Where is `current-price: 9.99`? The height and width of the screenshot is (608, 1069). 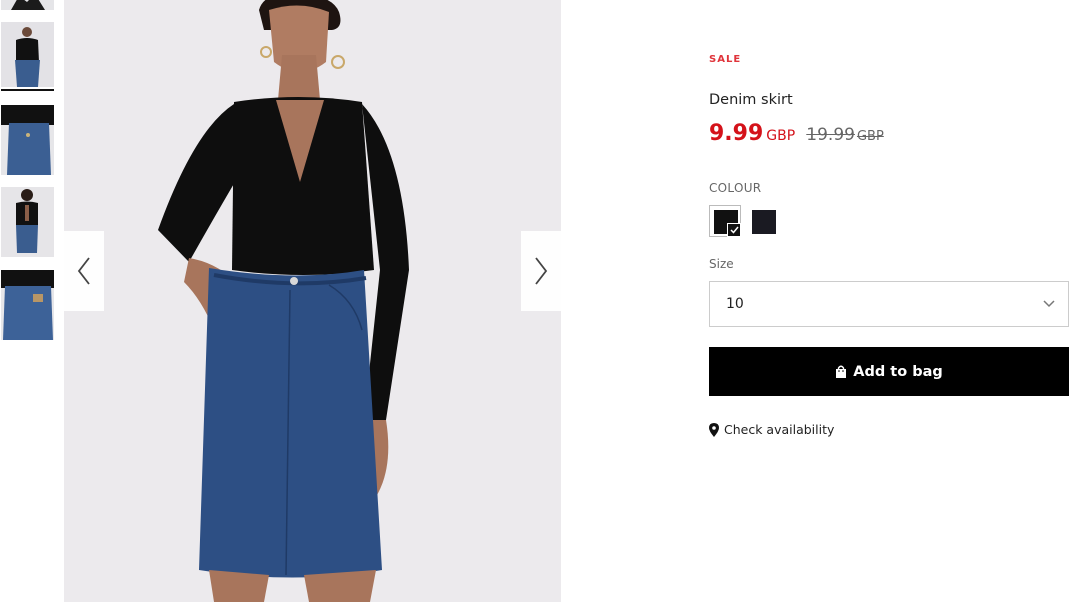 current-price: 9.99 is located at coordinates (736, 133).